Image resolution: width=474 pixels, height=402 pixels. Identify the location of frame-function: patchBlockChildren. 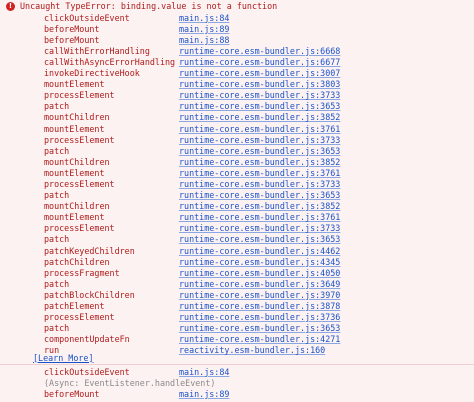
(89, 294).